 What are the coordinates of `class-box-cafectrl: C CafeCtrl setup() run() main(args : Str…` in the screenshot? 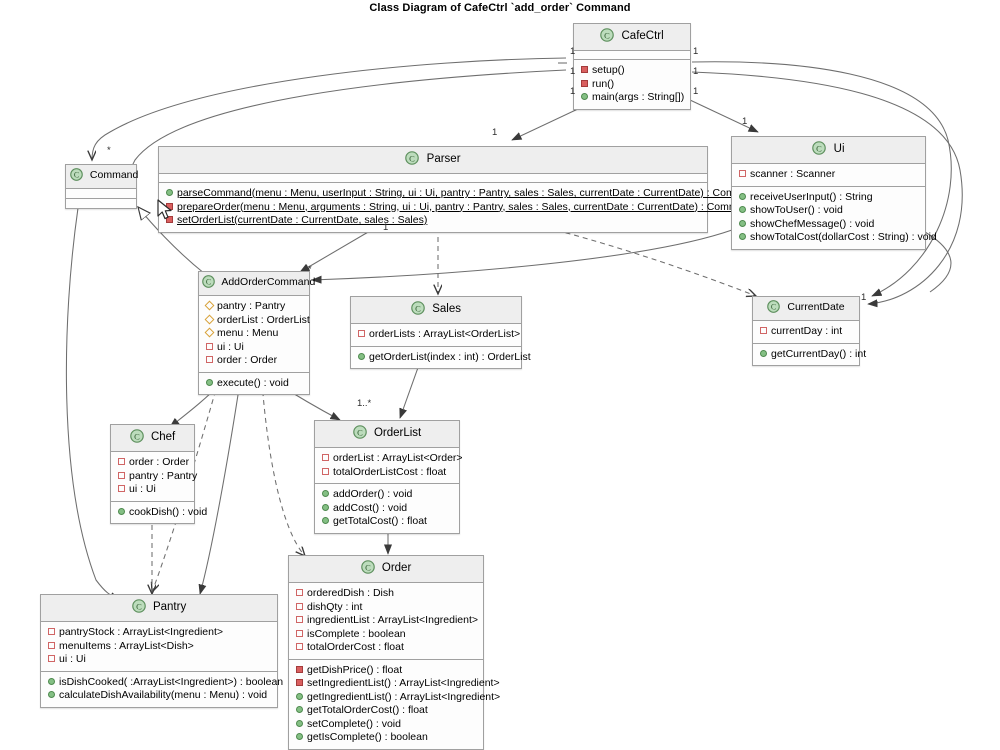 It's located at (632, 66).